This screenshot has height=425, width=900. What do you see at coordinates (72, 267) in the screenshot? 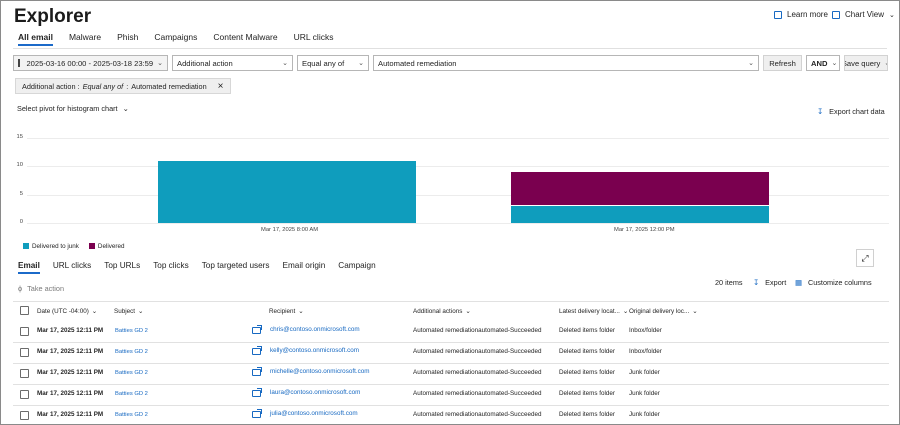
I see `tab-url-clicks-detail: URL clicks` at bounding box center [72, 267].